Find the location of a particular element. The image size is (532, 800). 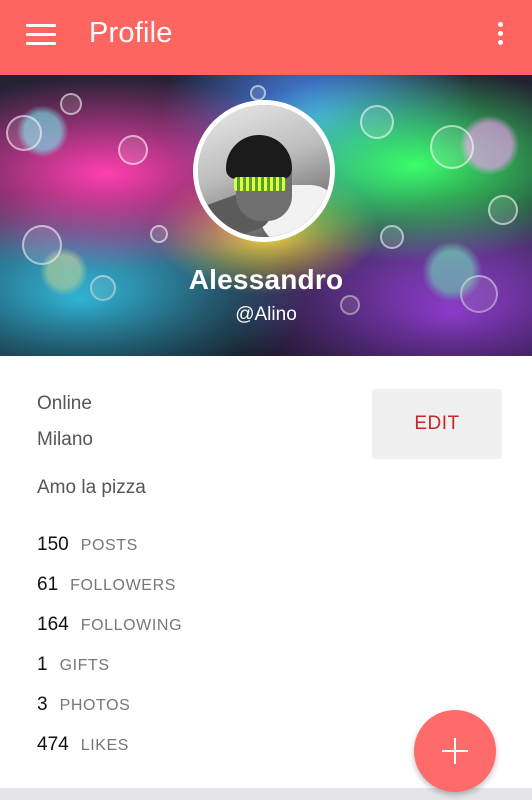

status-text: Online is located at coordinates (64, 403).